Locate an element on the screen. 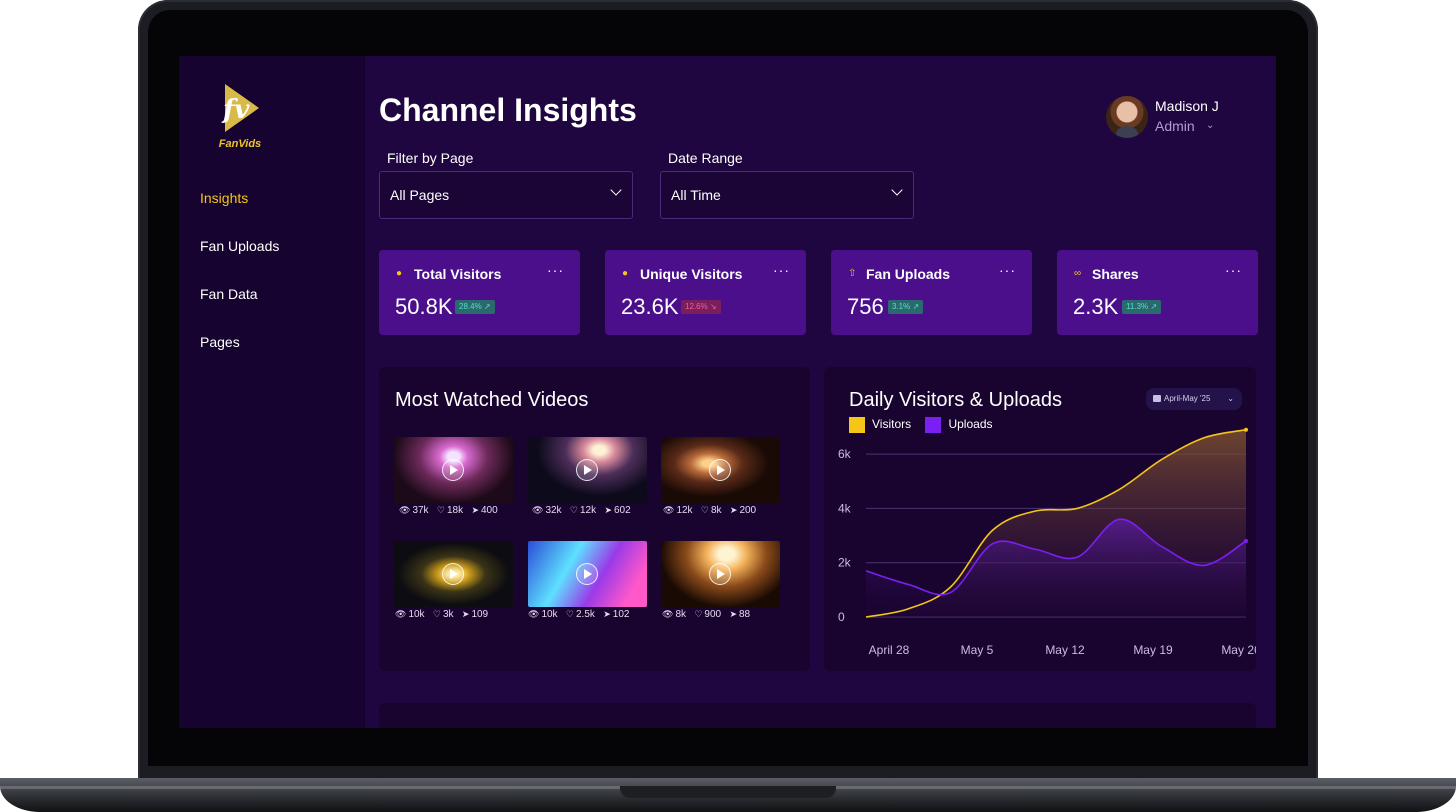 This screenshot has height=812, width=1456. sidebar-item-fan-uploads: Fan Uploads is located at coordinates (239, 258).